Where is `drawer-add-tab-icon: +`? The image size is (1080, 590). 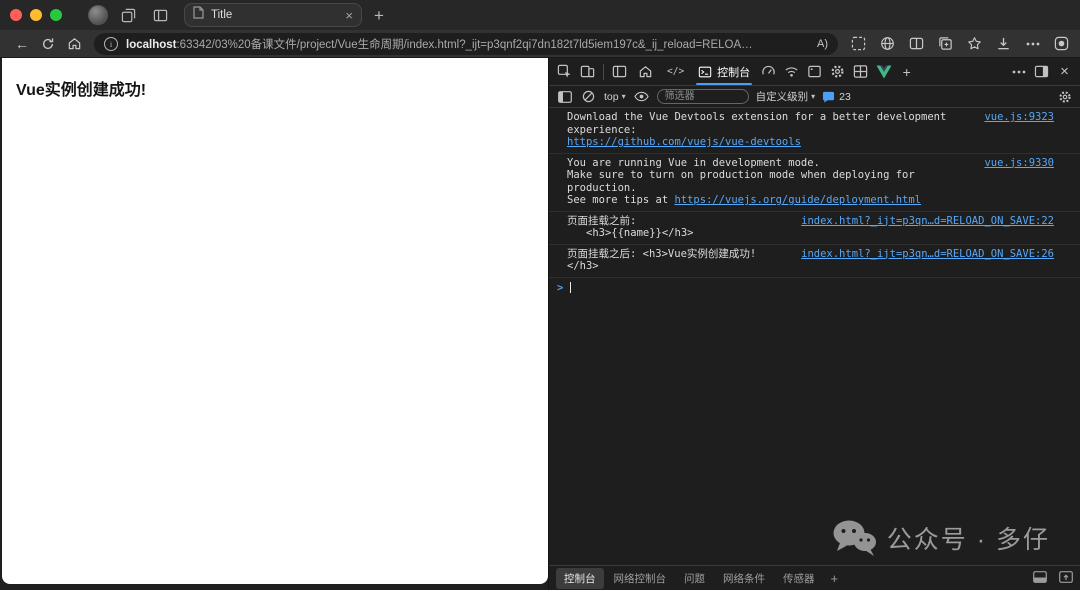
drawer-add-tab-icon: + is located at coordinates (835, 578).